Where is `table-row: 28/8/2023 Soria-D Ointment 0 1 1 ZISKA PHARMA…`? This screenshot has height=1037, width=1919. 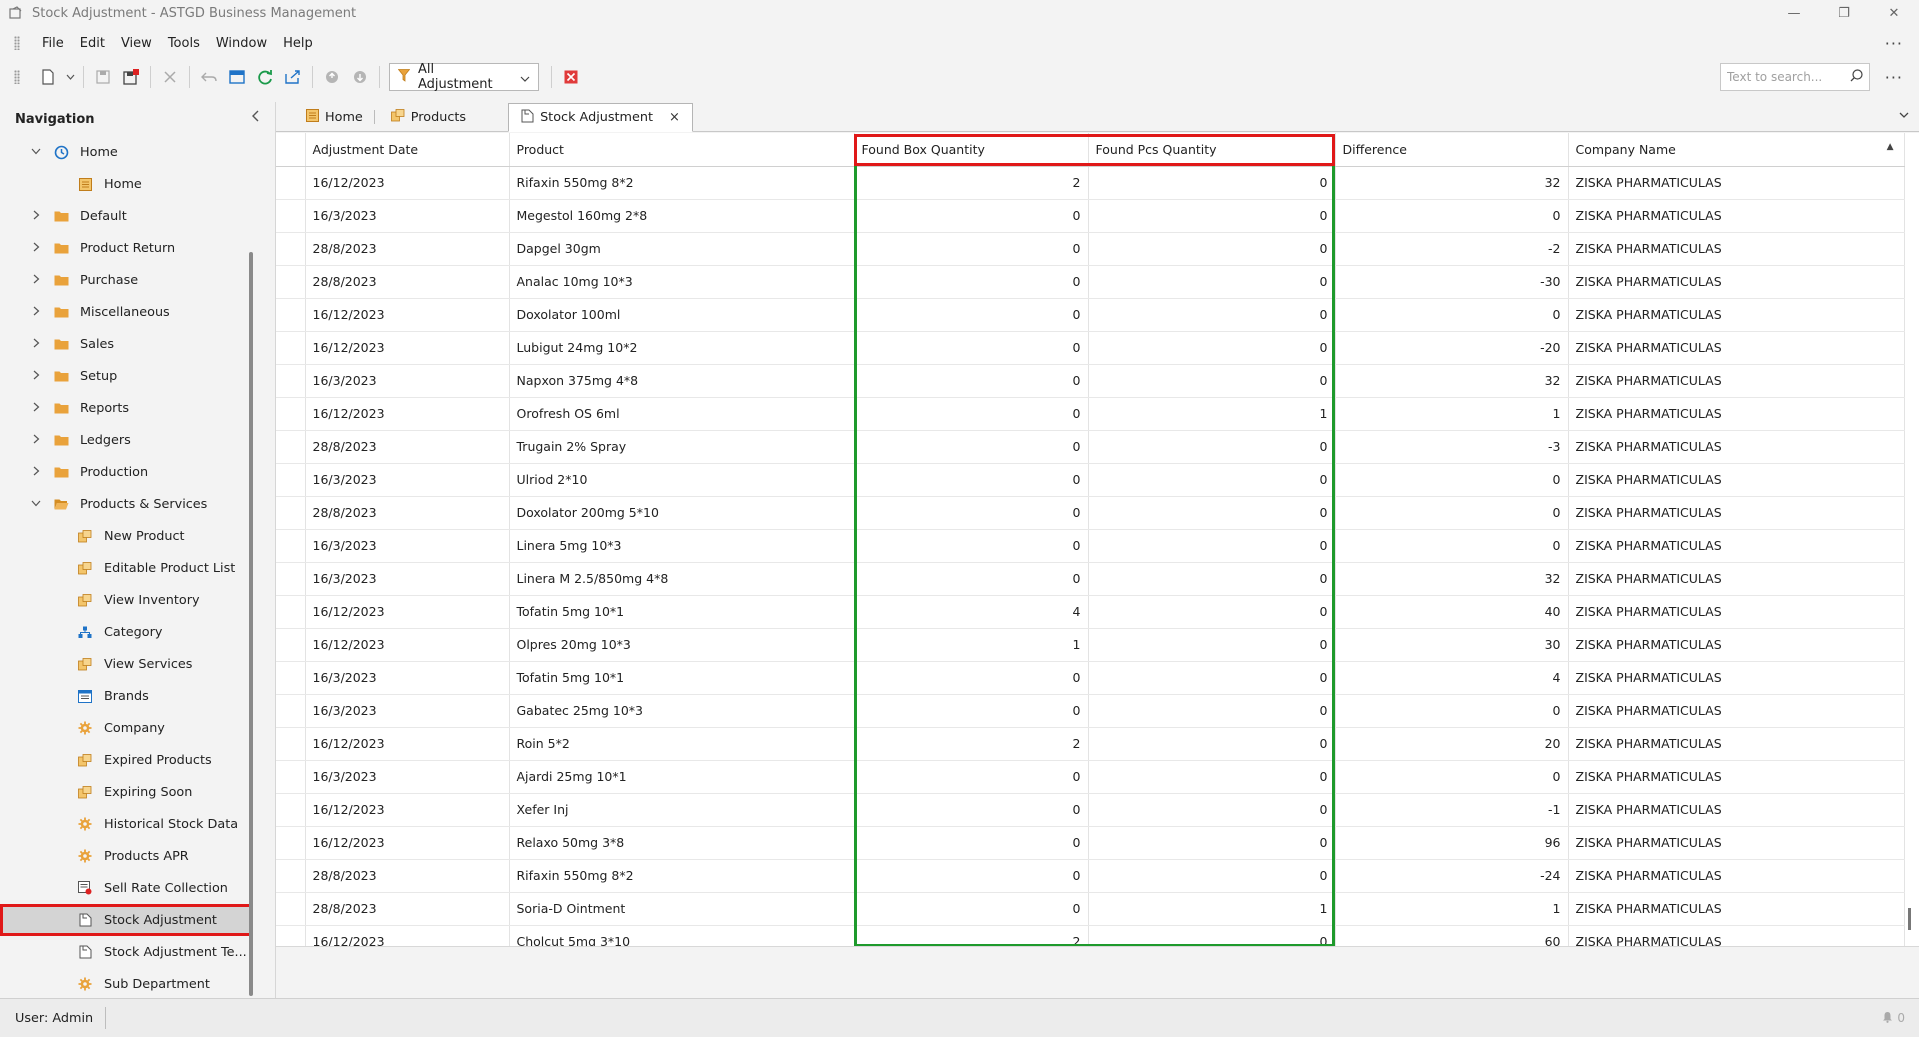
table-row: 28/8/2023 Soria-D Ointment 0 1 1 ZISKA PHARMA… is located at coordinates (1090, 909).